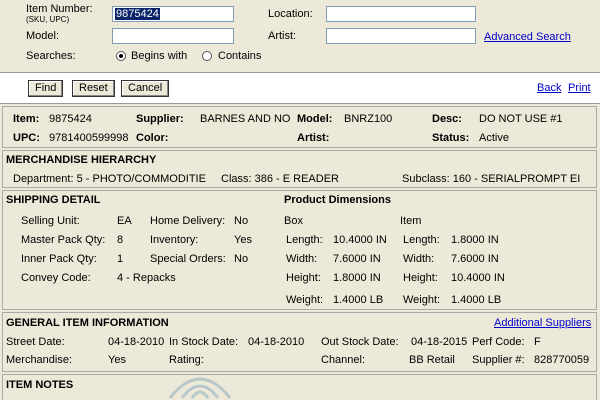 This screenshot has width=600, height=400. What do you see at coordinates (421, 240) in the screenshot?
I see `item-length-label: Length:` at bounding box center [421, 240].